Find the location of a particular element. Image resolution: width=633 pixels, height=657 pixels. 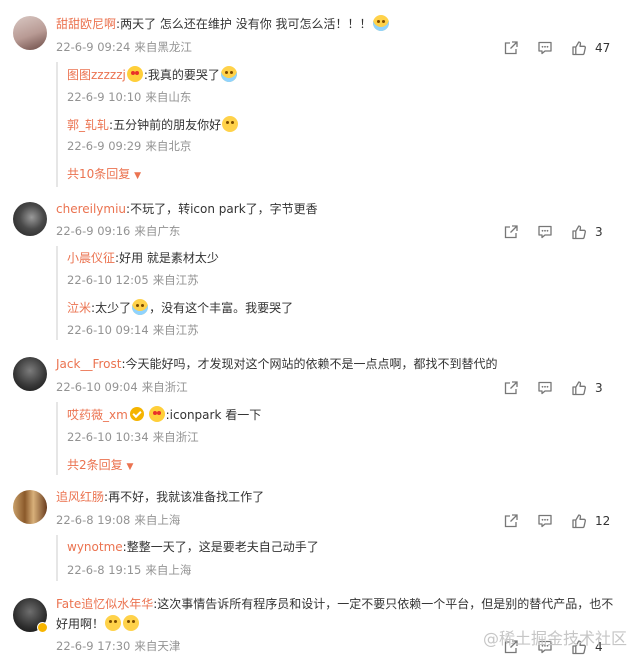

comment-meta: 22-6-10 09:04 来自浙江 is located at coordinates (124, 387).